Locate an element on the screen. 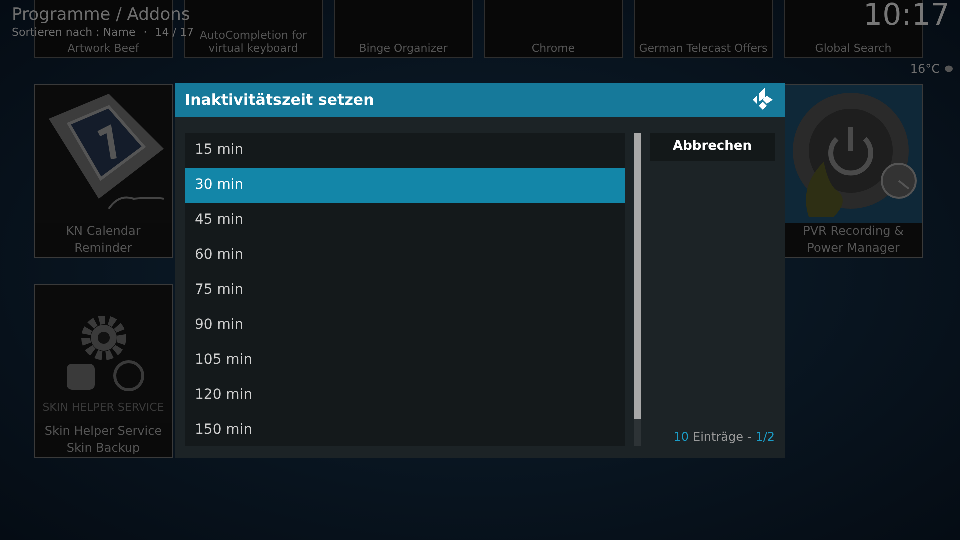 Image resolution: width=960 pixels, height=540 pixels. temperature: 16°C is located at coordinates (925, 69).